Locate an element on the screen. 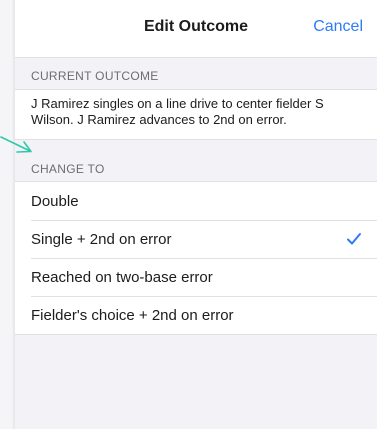 The width and height of the screenshot is (377, 429). option-single-2nd-on-error: Single + 2nd on error is located at coordinates (196, 239).